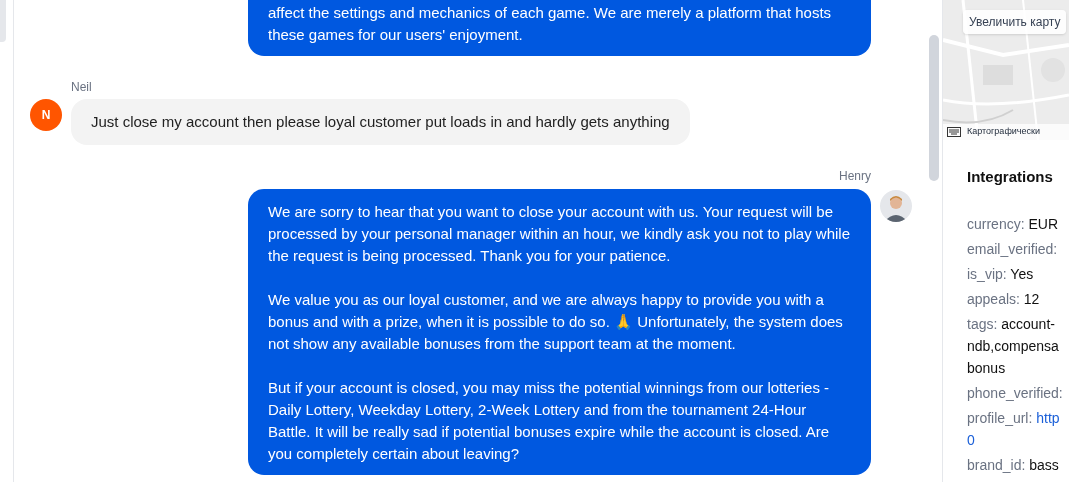 This screenshot has width=1069, height=482. Describe the element at coordinates (1004, 299) in the screenshot. I see `field-row-text: appeals: 12` at that location.